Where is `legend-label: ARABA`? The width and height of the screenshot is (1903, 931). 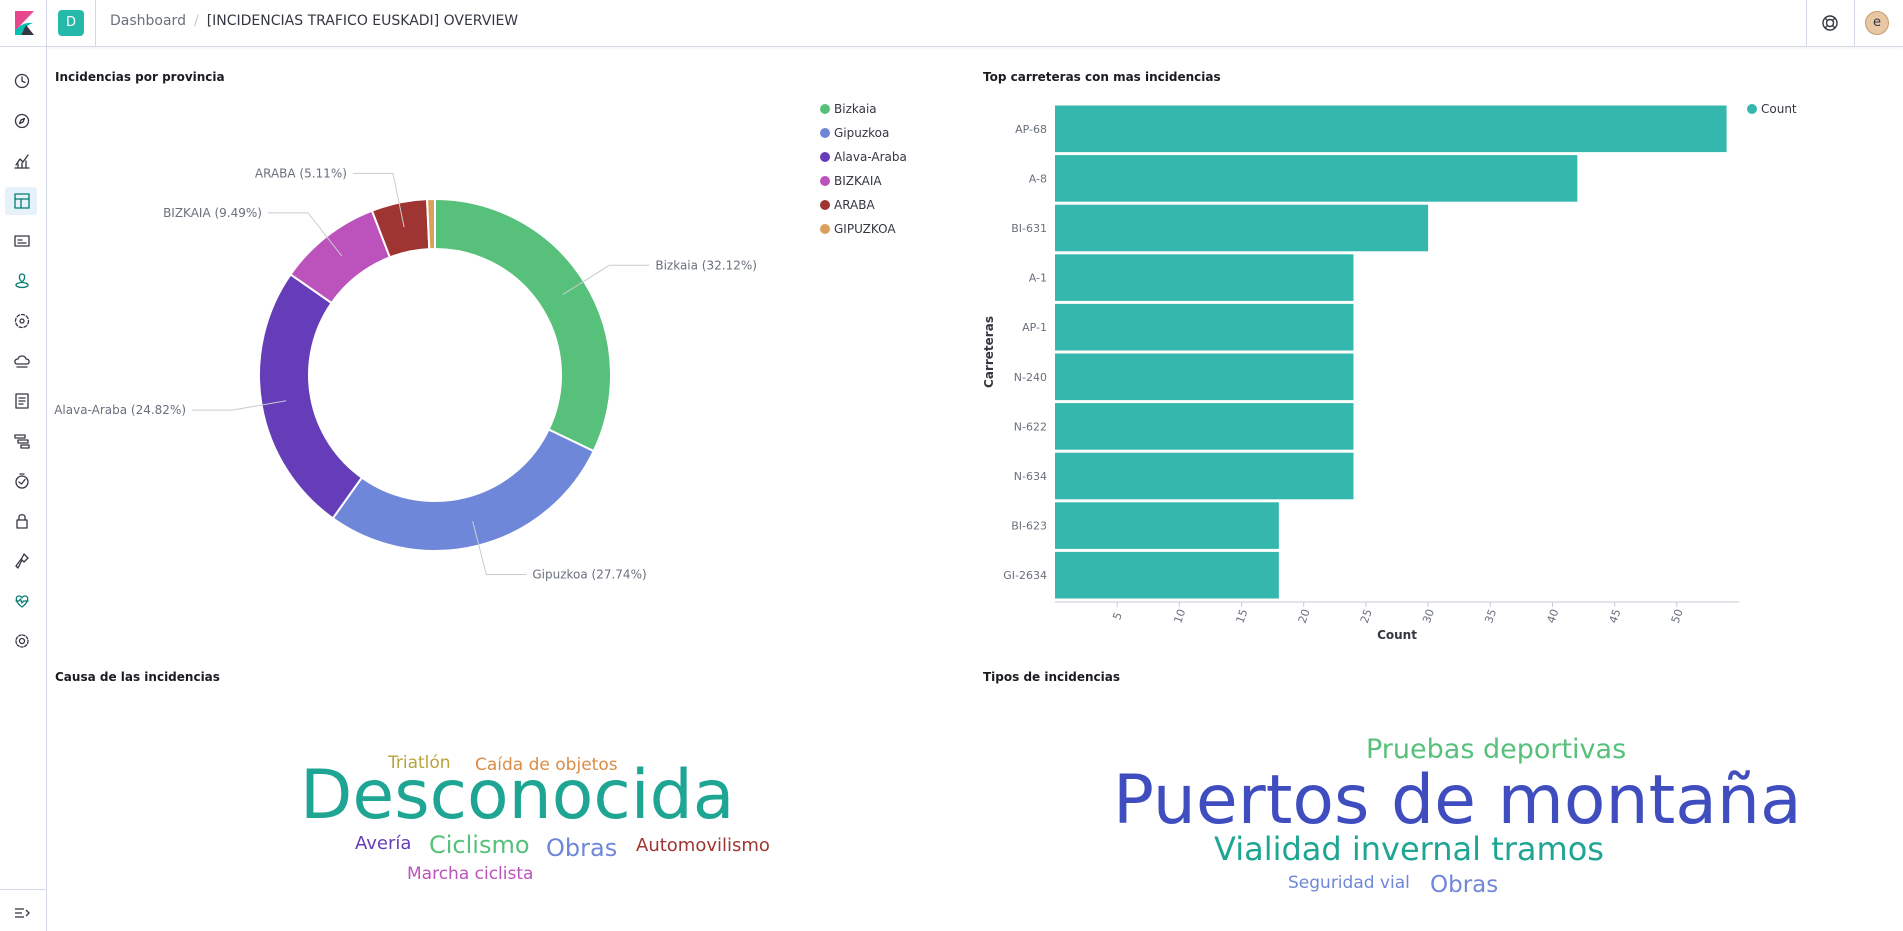
legend-label: ARABA is located at coordinates (854, 205).